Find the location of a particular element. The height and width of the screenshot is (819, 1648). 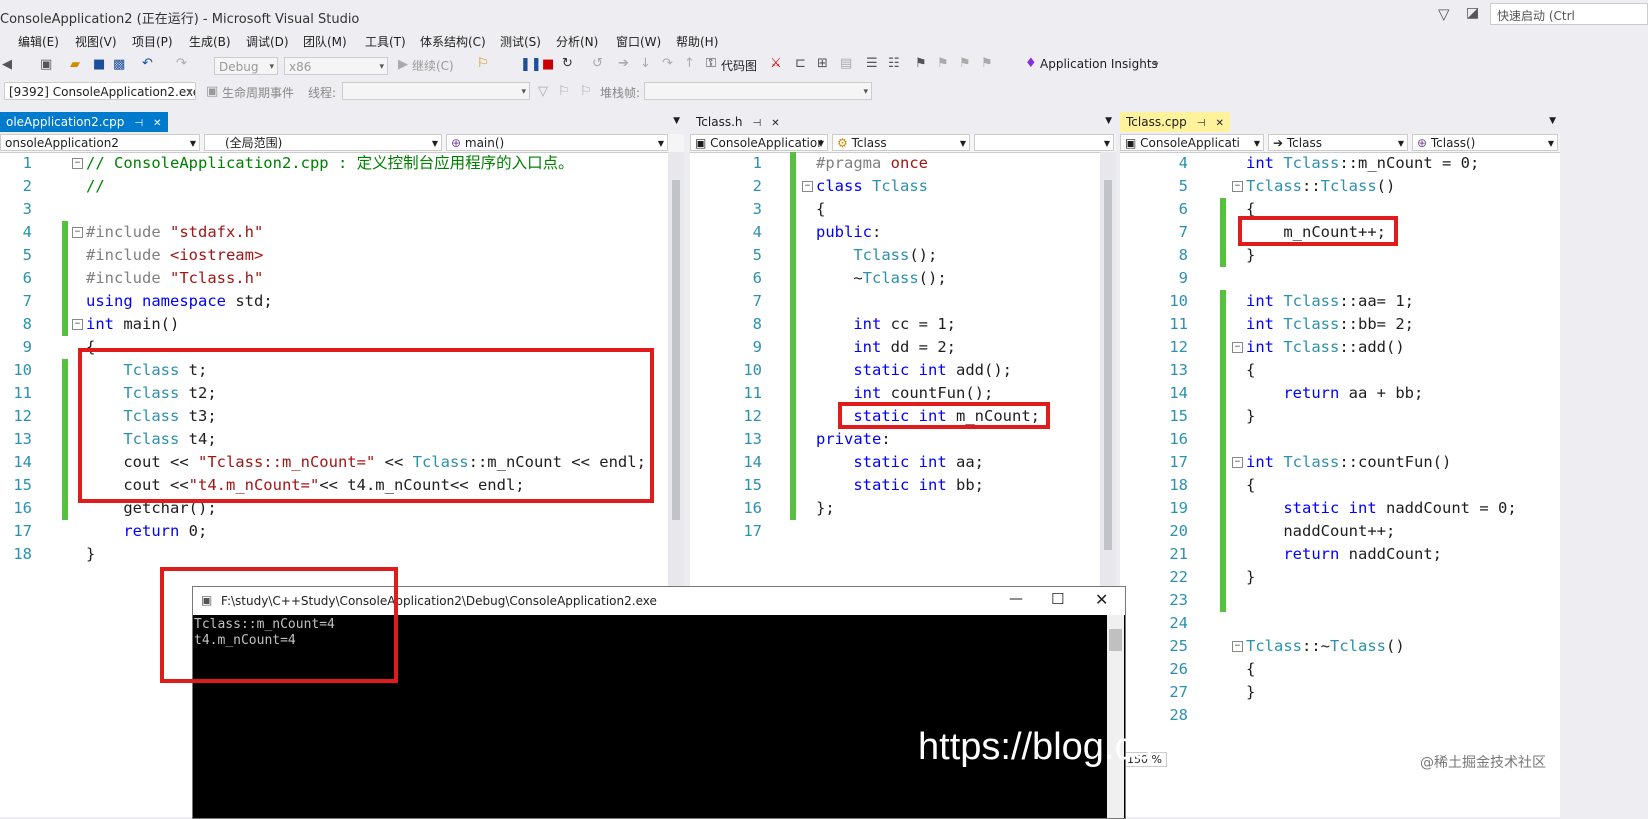

platform-select: x86 ▾ is located at coordinates (336, 66).